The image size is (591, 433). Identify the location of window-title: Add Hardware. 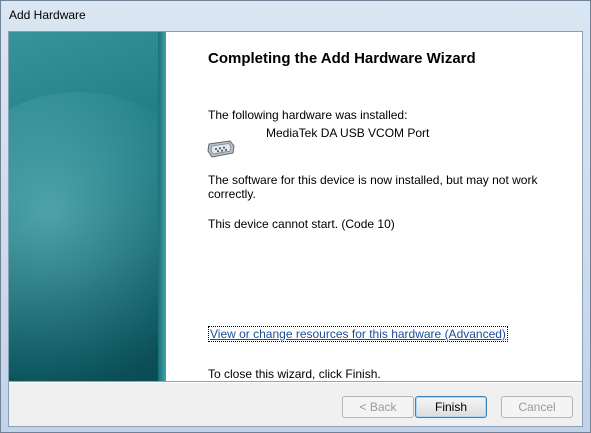
(47, 15).